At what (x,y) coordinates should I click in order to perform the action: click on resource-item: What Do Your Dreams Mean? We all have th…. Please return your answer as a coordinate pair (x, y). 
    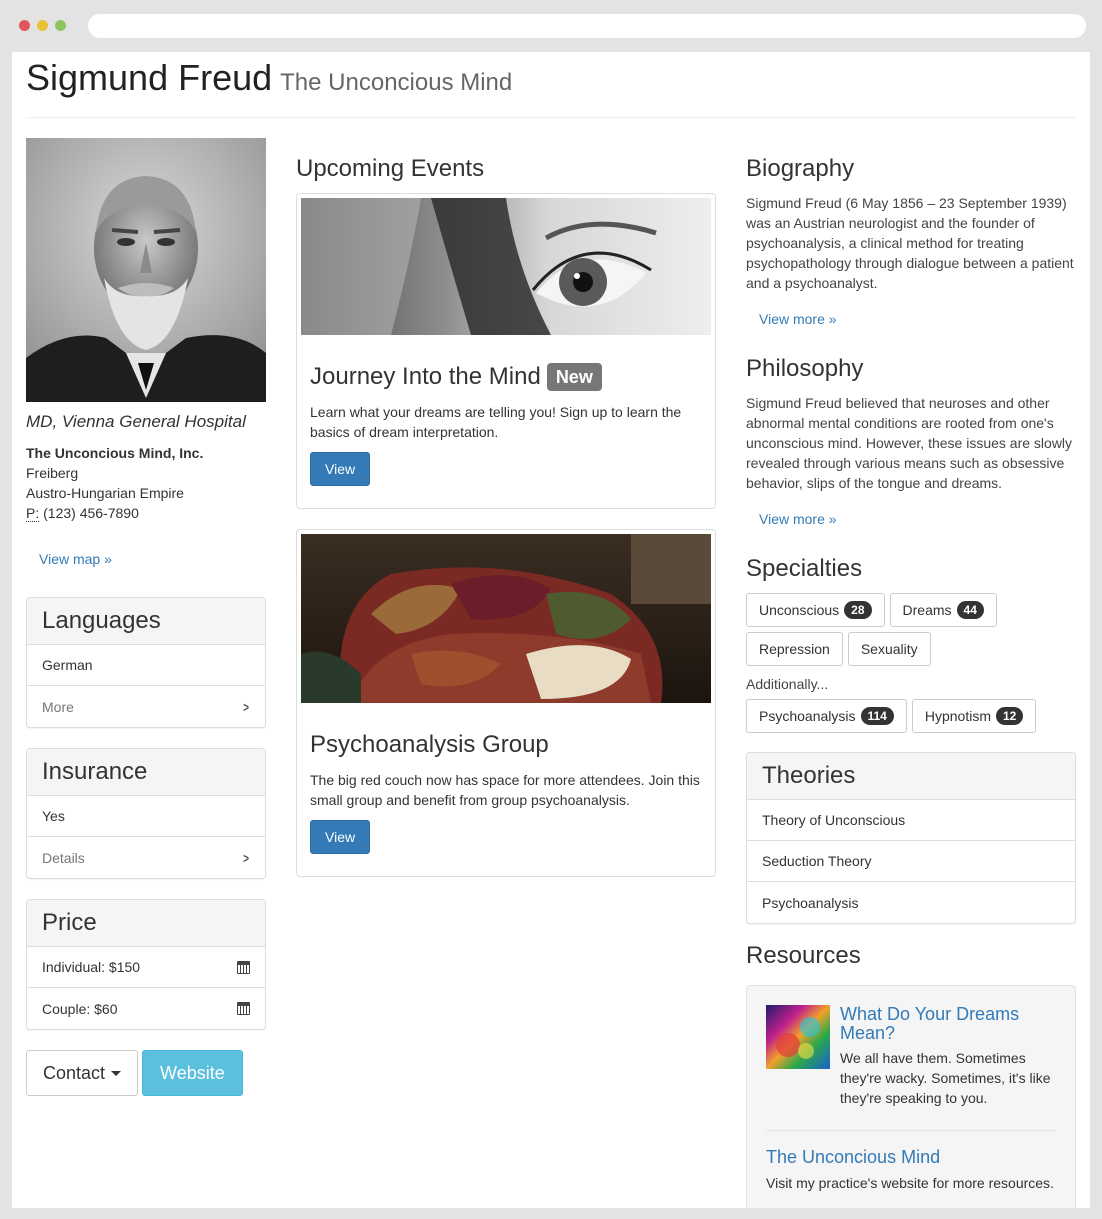
    Looking at the image, I should click on (911, 1056).